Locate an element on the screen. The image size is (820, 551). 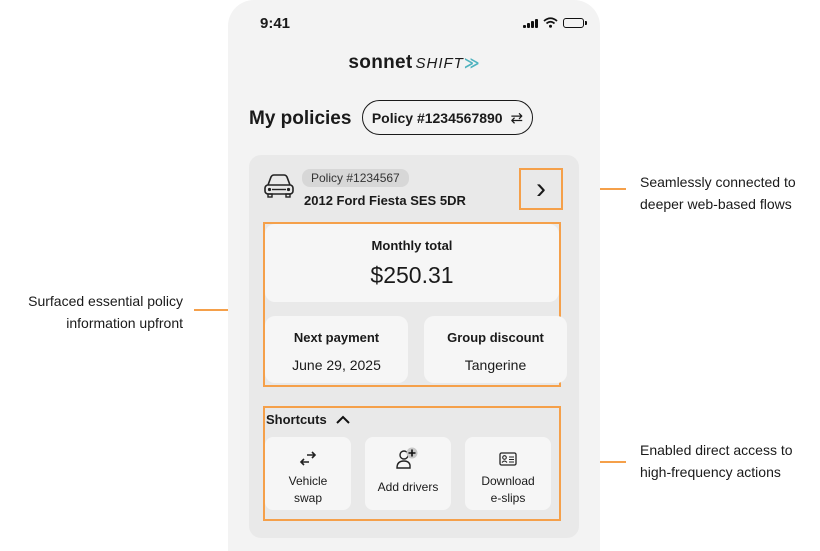
chevron-right-icon: › is located at coordinates (541, 188).